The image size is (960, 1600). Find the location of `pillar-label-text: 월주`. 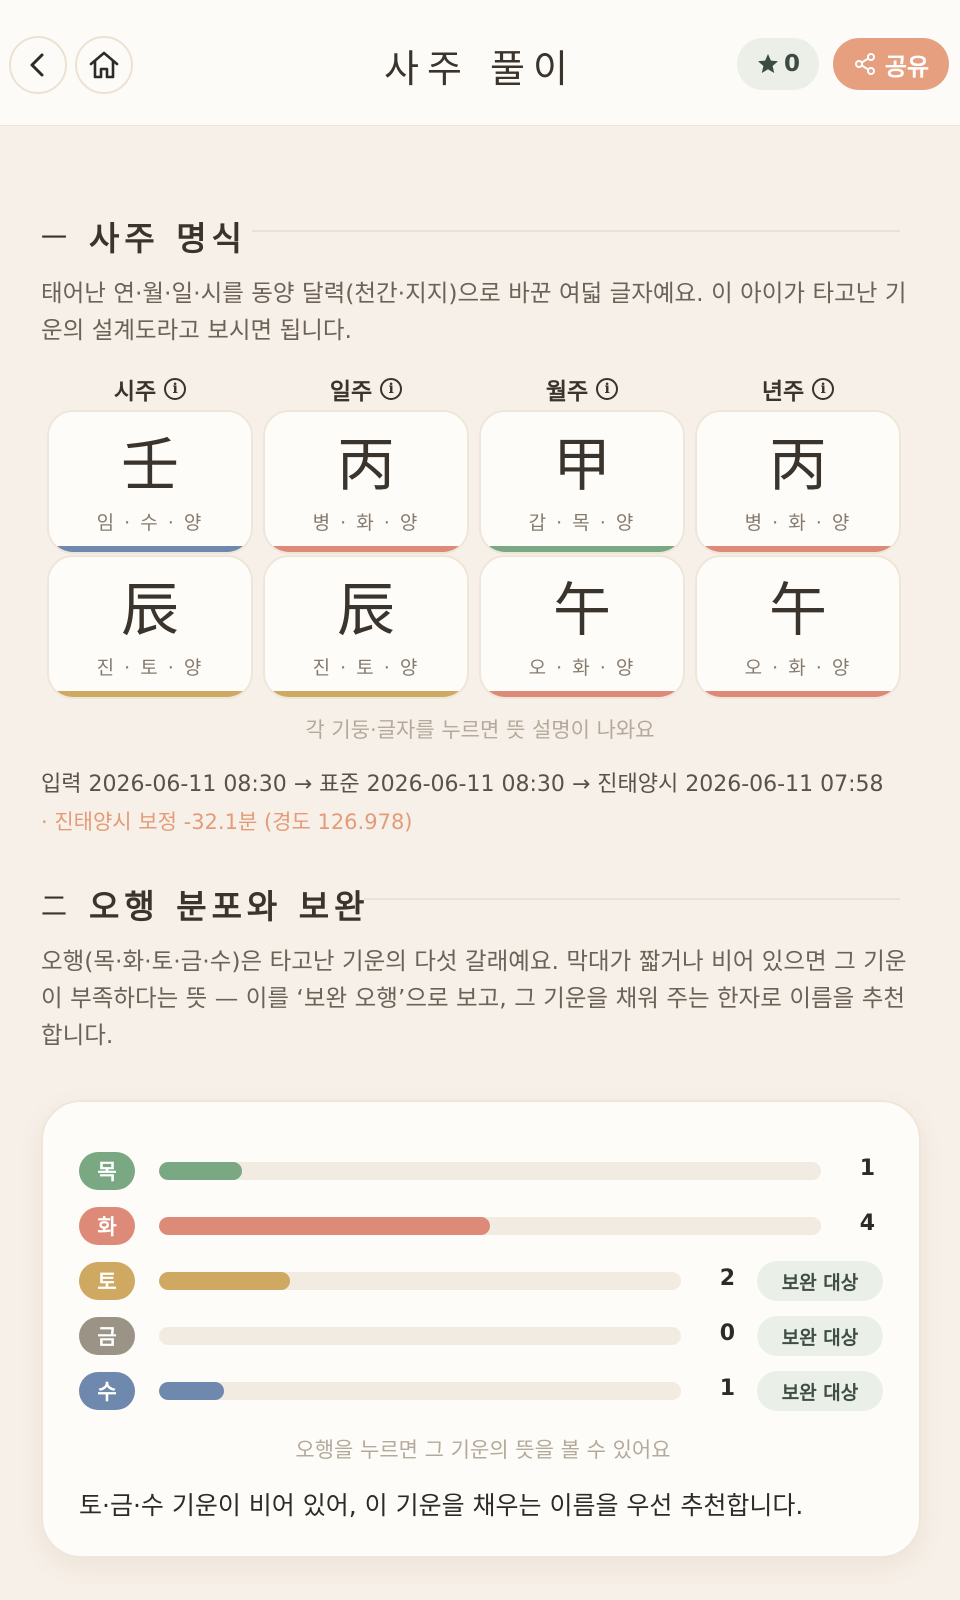

pillar-label-text: 월주 is located at coordinates (567, 391).